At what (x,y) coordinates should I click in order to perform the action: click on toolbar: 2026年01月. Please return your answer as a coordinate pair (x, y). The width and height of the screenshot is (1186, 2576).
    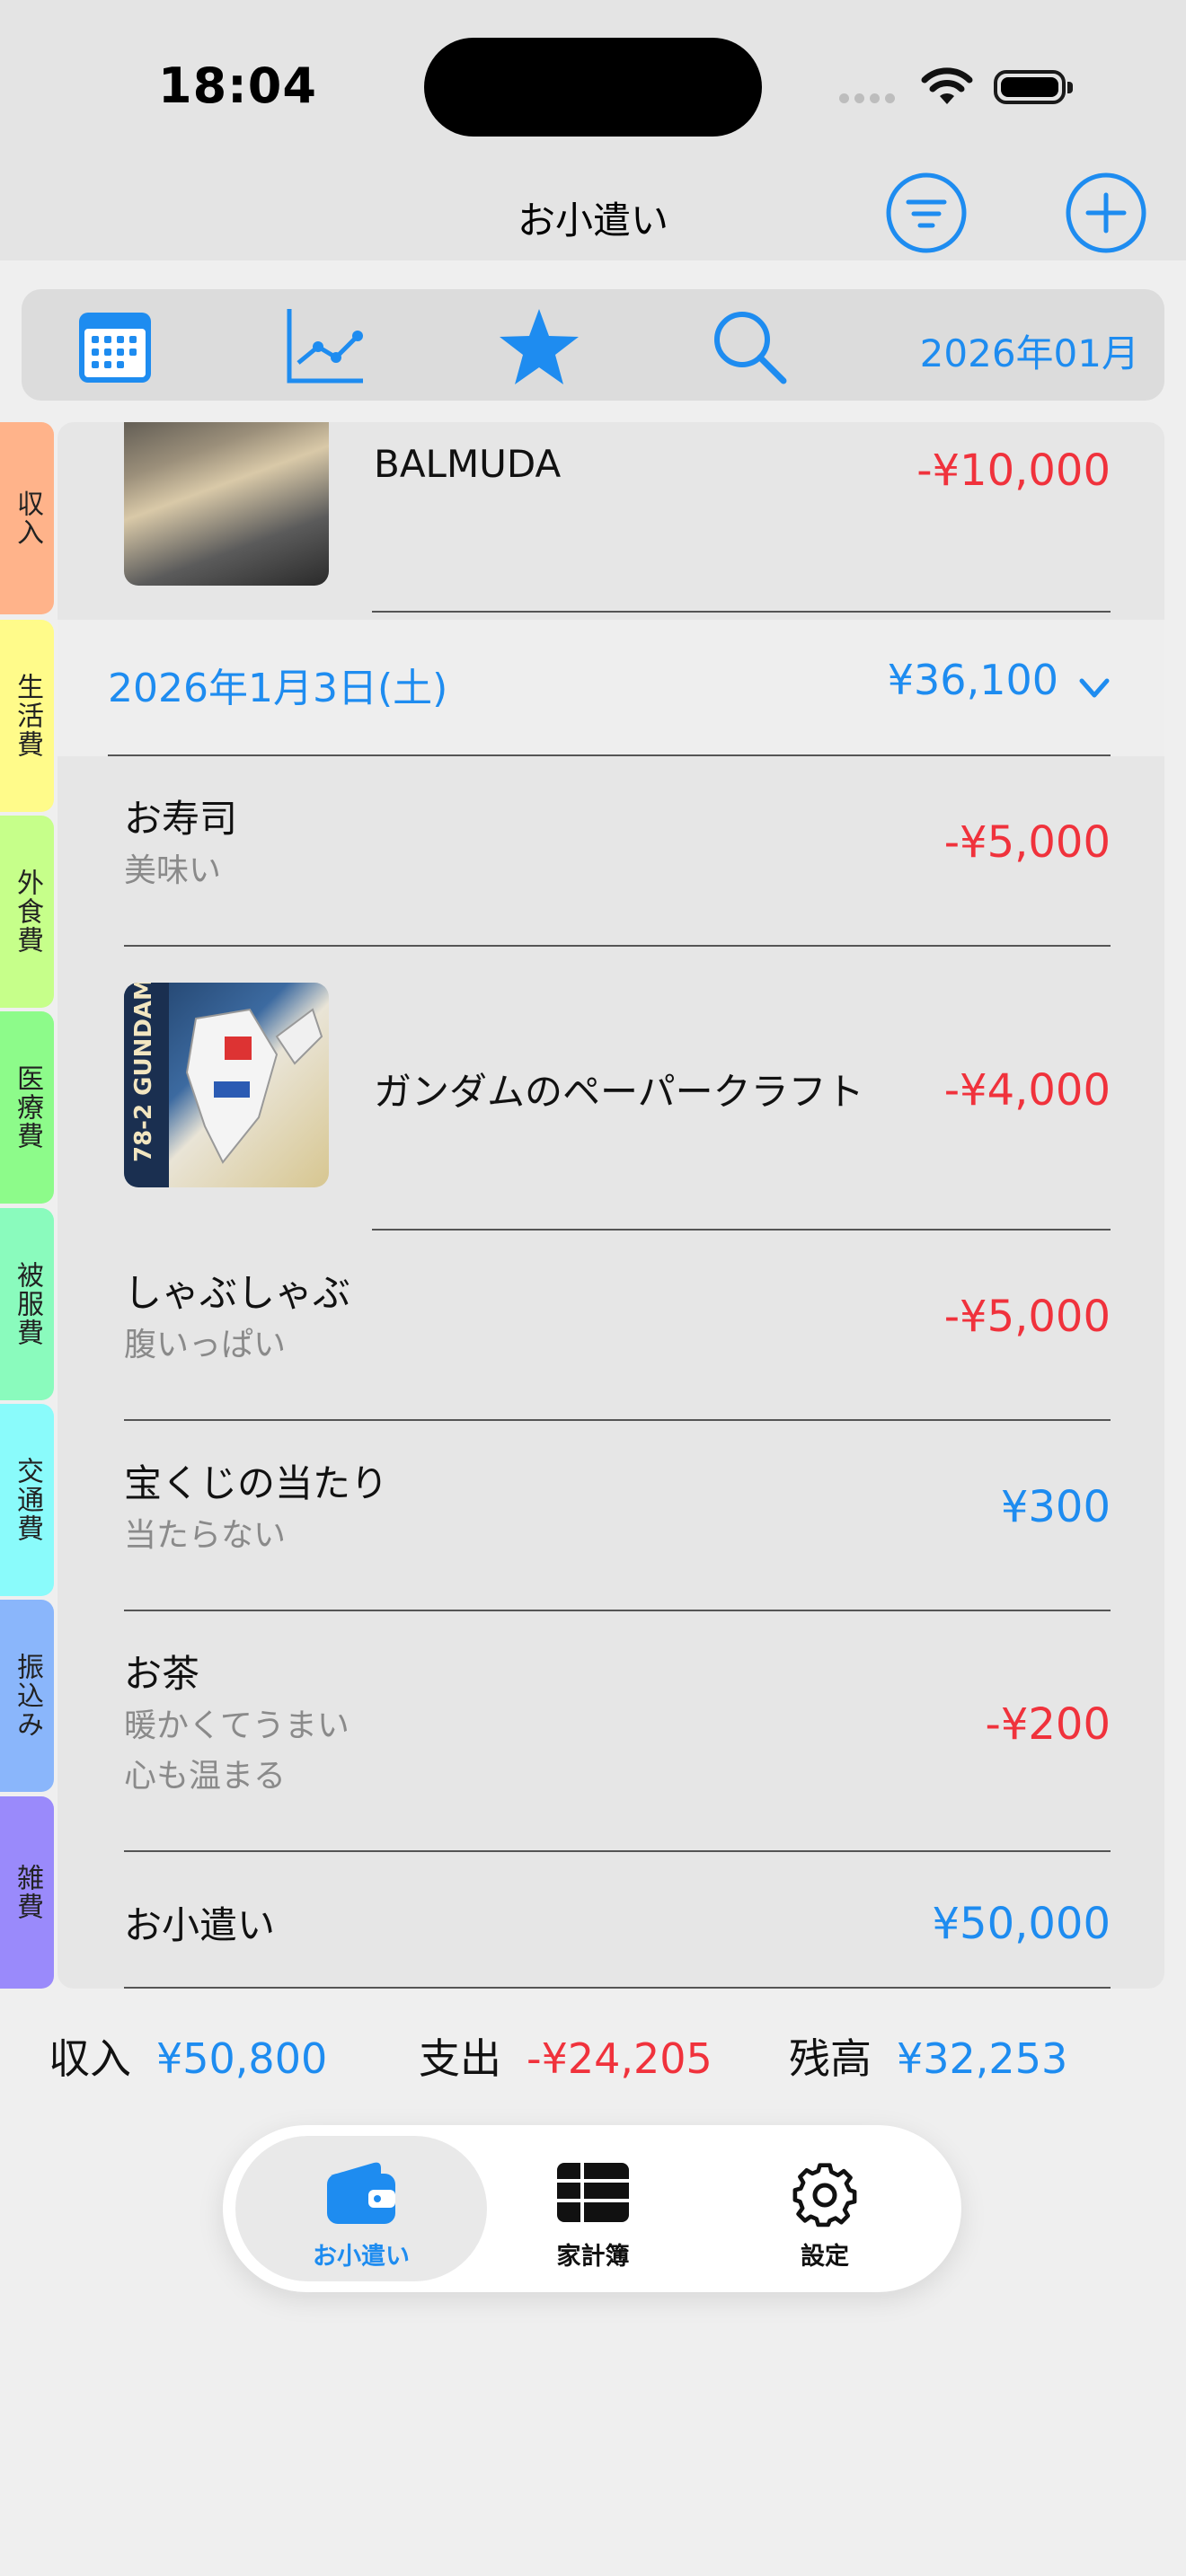
    Looking at the image, I should click on (593, 345).